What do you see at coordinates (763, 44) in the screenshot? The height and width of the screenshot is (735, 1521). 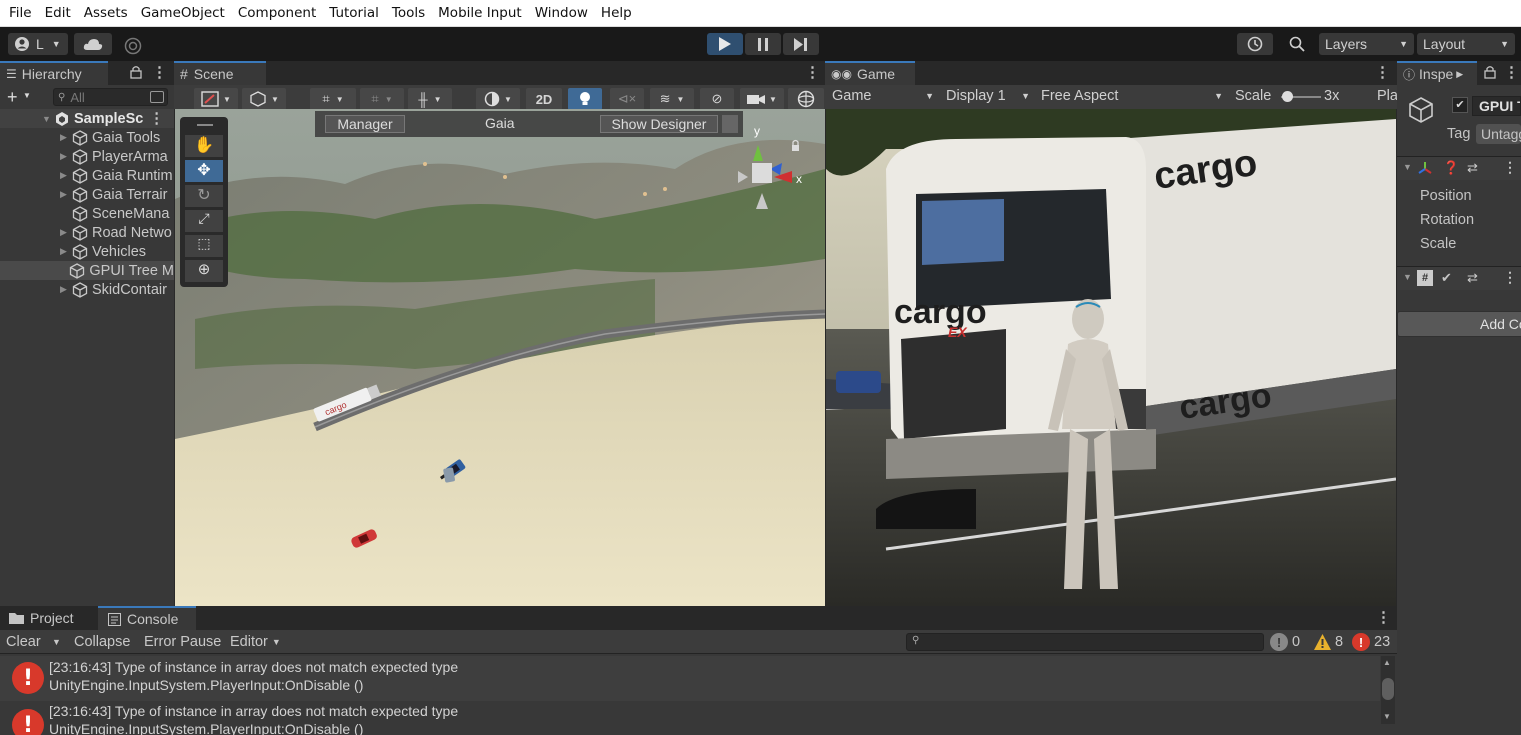 I see `pause-button` at bounding box center [763, 44].